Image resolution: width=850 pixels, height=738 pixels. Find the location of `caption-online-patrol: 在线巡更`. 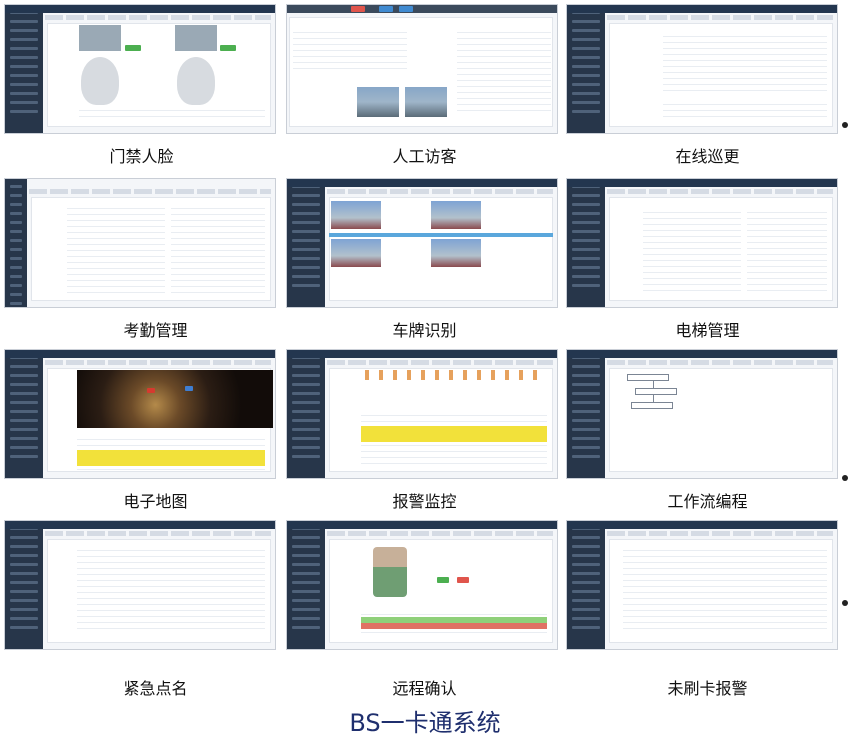

caption-online-patrol: 在线巡更 is located at coordinates (707, 156).